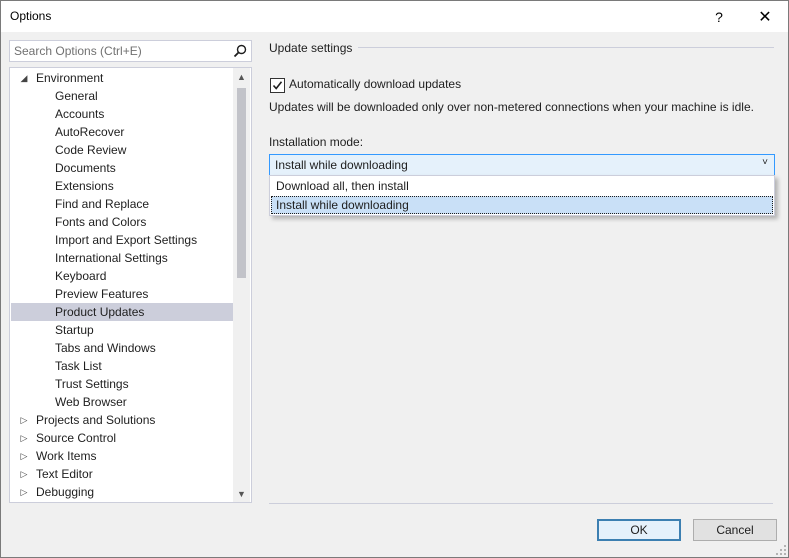 The image size is (789, 558). What do you see at coordinates (375, 84) in the screenshot?
I see `auto-download-label: Automatically download updates` at bounding box center [375, 84].